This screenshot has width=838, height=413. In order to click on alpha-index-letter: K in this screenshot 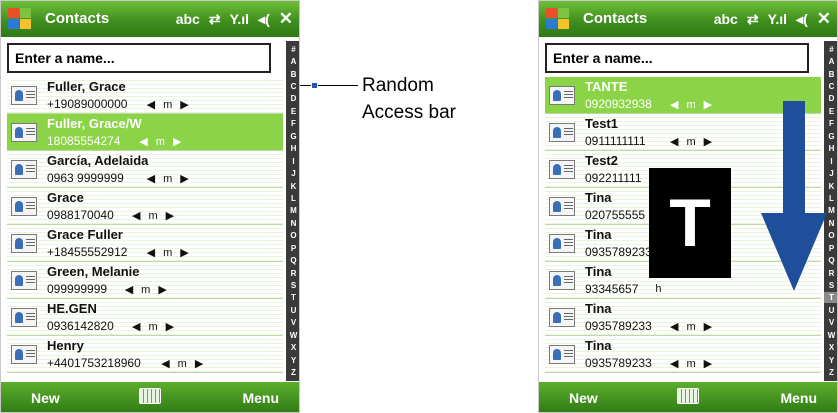, I will do `click(292, 186)`.